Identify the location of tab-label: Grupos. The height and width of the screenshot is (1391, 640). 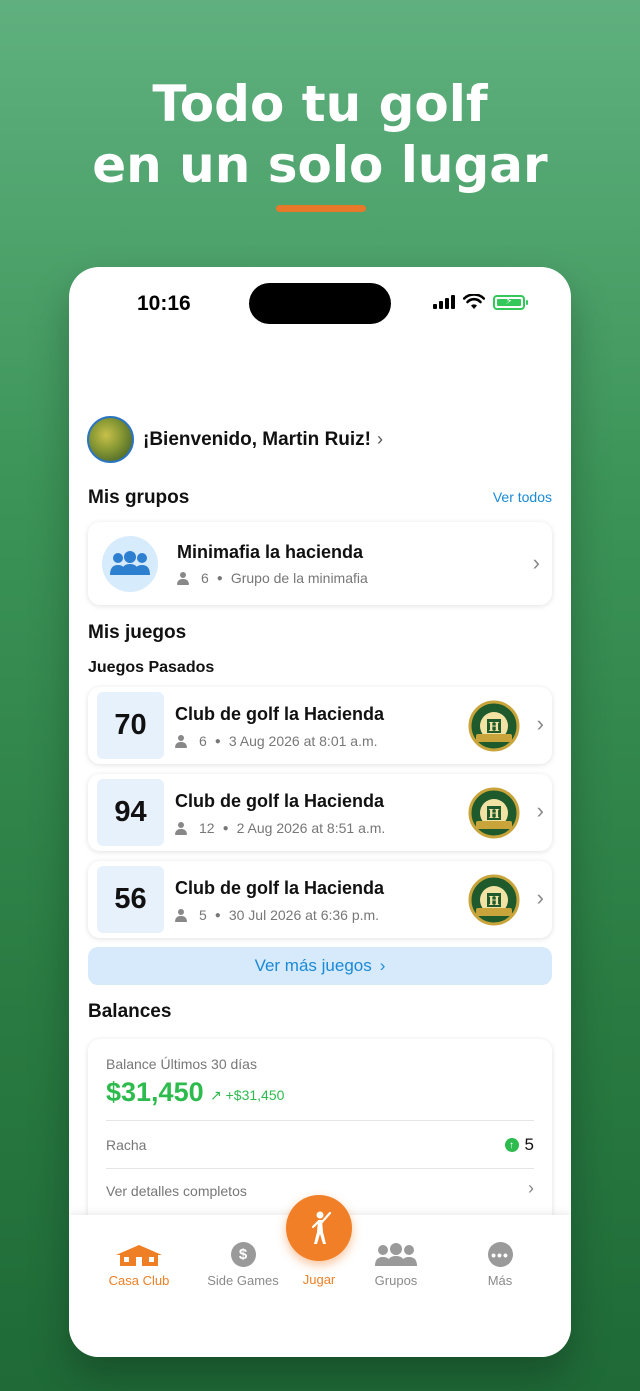
(396, 1280).